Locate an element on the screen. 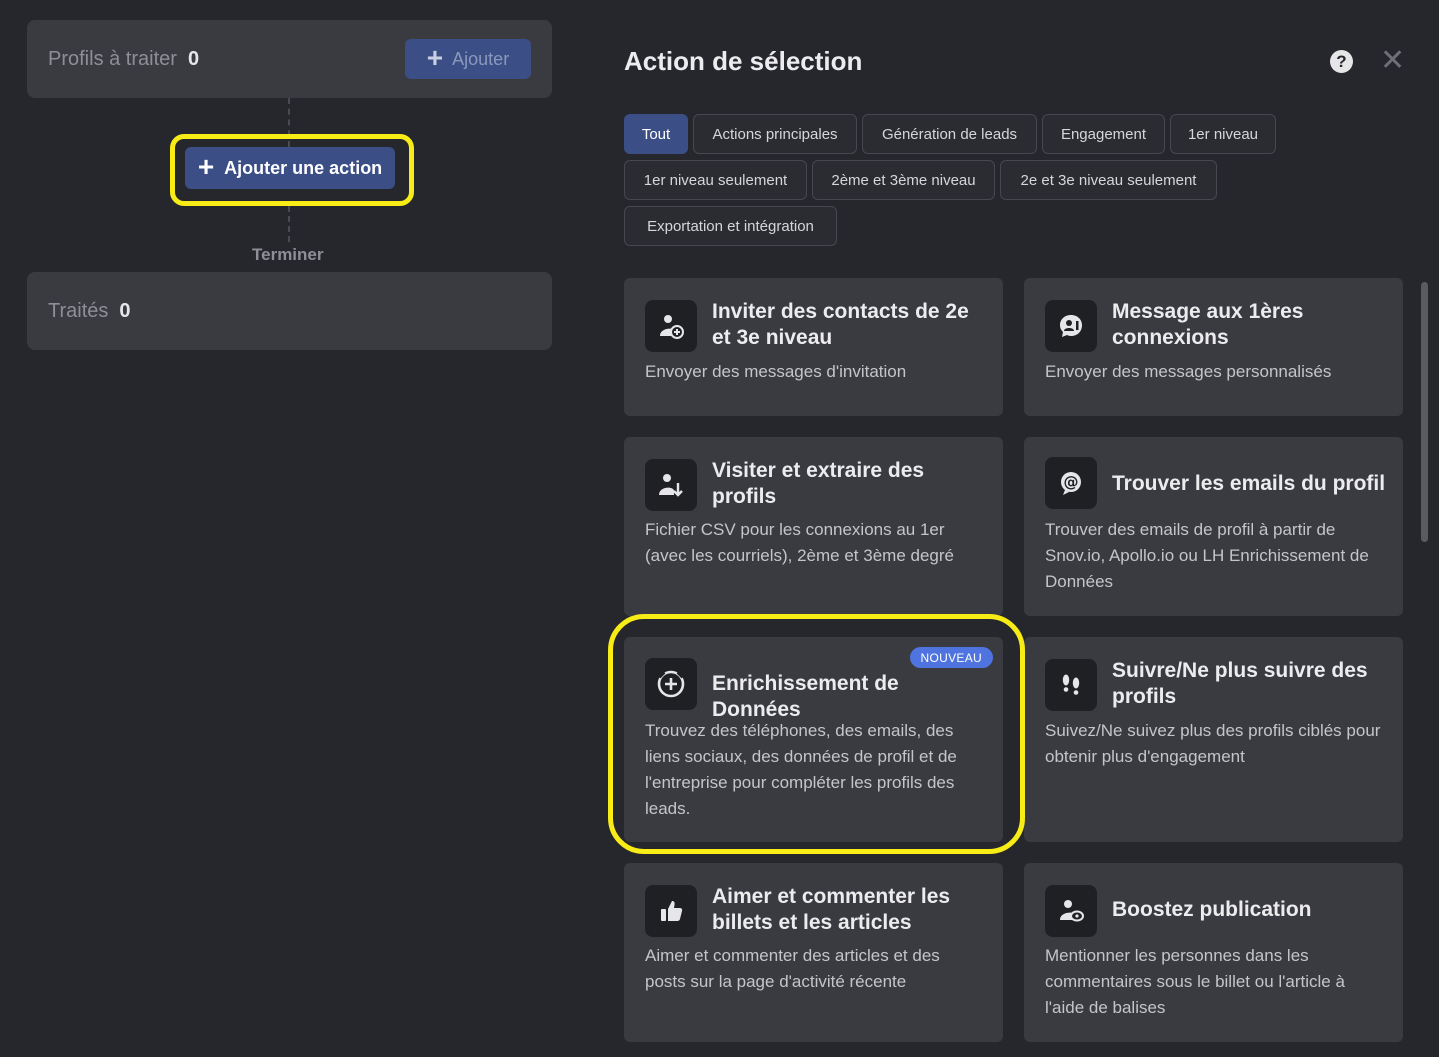 The height and width of the screenshot is (1057, 1439). at-sign-icon: @ is located at coordinates (1071, 483).